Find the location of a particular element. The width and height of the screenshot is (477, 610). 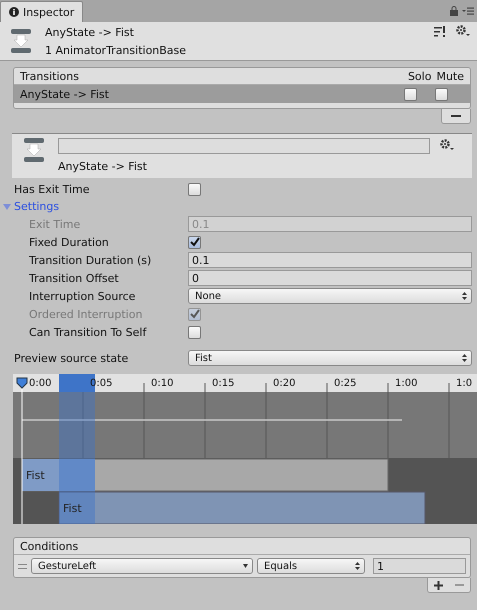

inspector-tab: Inspector is located at coordinates (42, 11).